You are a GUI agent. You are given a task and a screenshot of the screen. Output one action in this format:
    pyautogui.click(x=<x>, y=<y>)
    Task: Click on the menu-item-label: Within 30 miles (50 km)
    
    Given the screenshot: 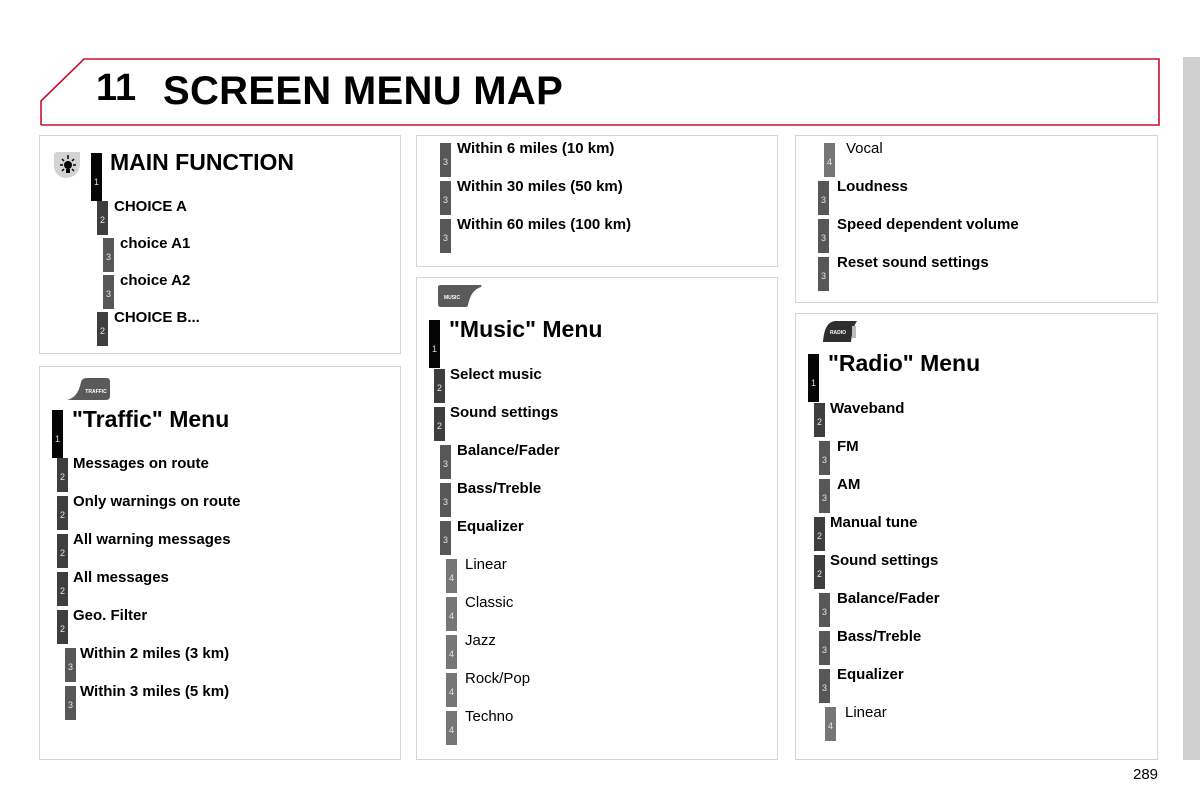 What is the action you would take?
    pyautogui.click(x=540, y=186)
    